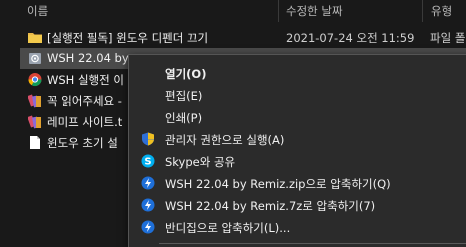 The height and width of the screenshot is (247, 466). Describe the element at coordinates (35, 79) in the screenshot. I see `chrome-icon` at that location.